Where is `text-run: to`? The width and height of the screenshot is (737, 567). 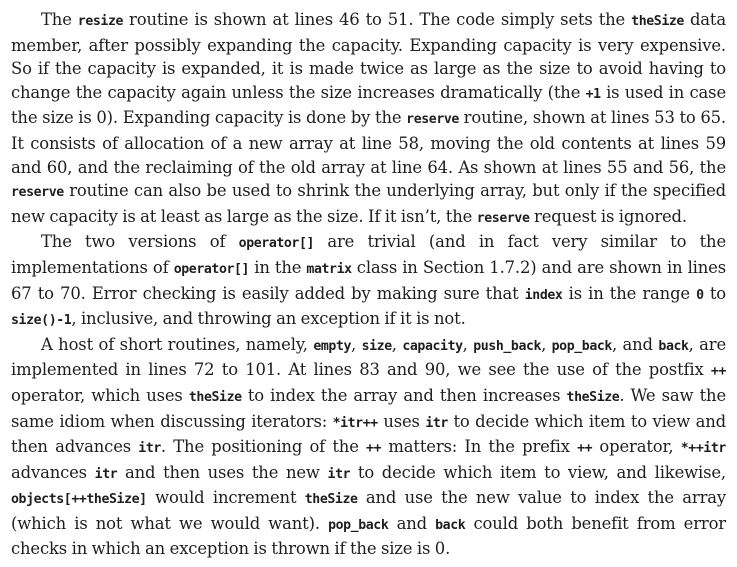
text-run: to is located at coordinates (714, 293).